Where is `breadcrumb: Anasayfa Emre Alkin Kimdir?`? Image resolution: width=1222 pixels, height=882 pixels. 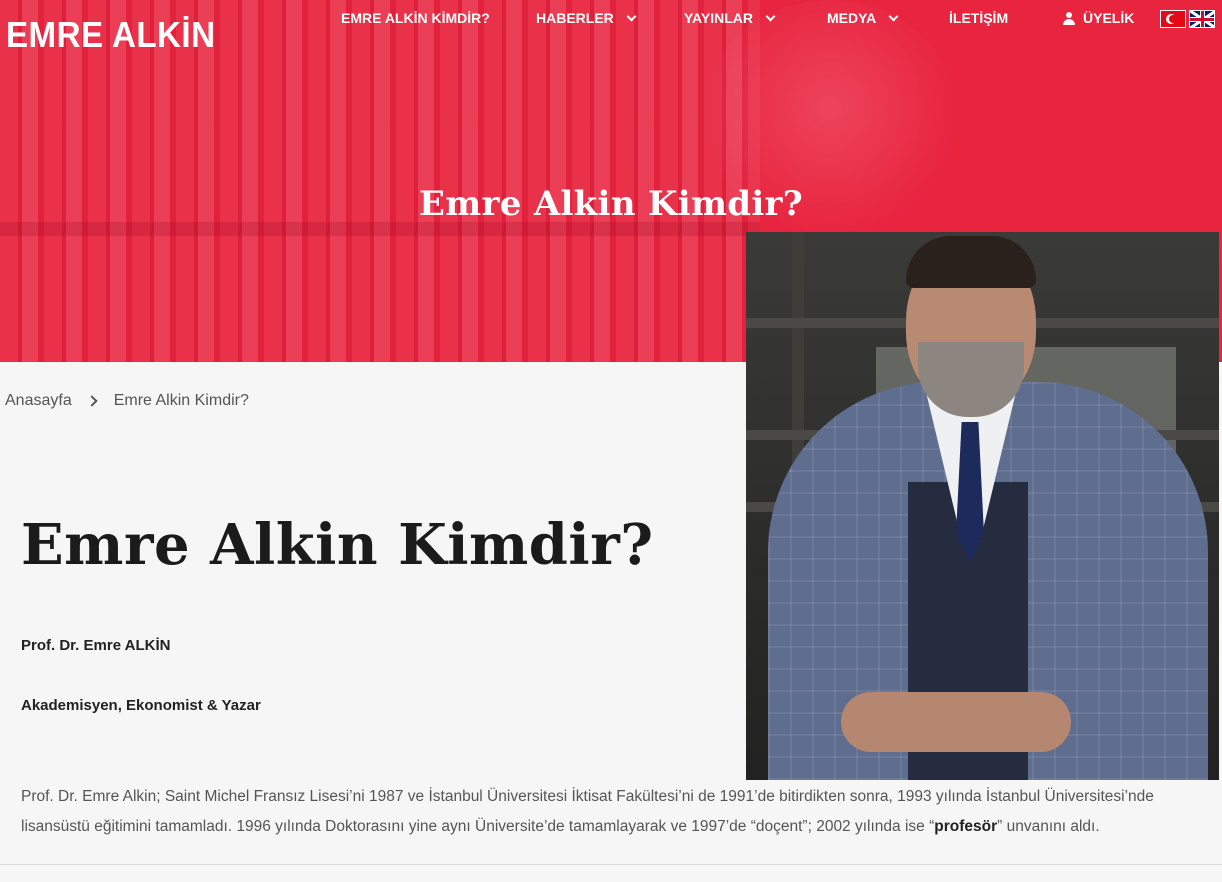
breadcrumb: Anasayfa Emre Alkin Kimdir? is located at coordinates (127, 401).